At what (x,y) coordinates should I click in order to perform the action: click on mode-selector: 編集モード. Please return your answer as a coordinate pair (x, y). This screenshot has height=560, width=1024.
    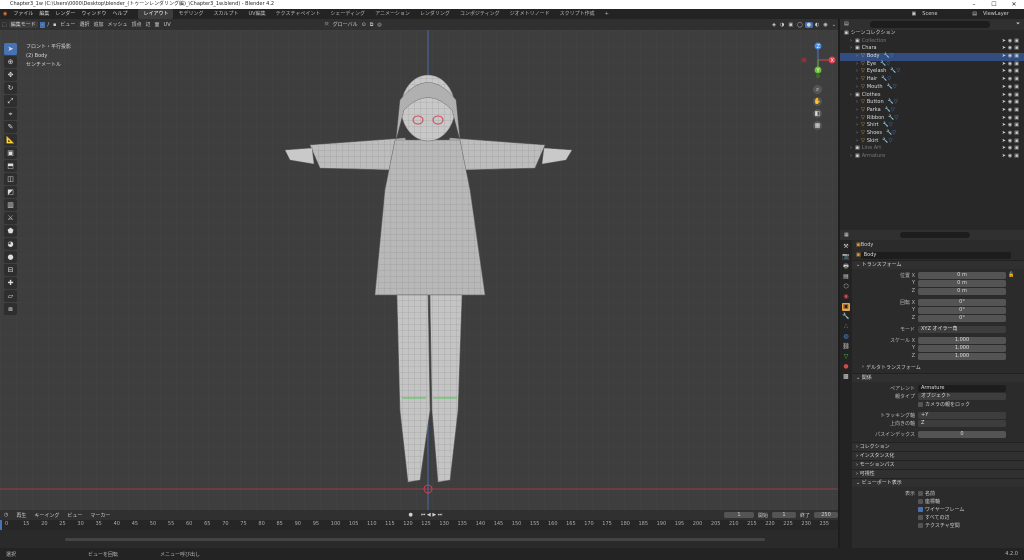
    Looking at the image, I should click on (23, 24).